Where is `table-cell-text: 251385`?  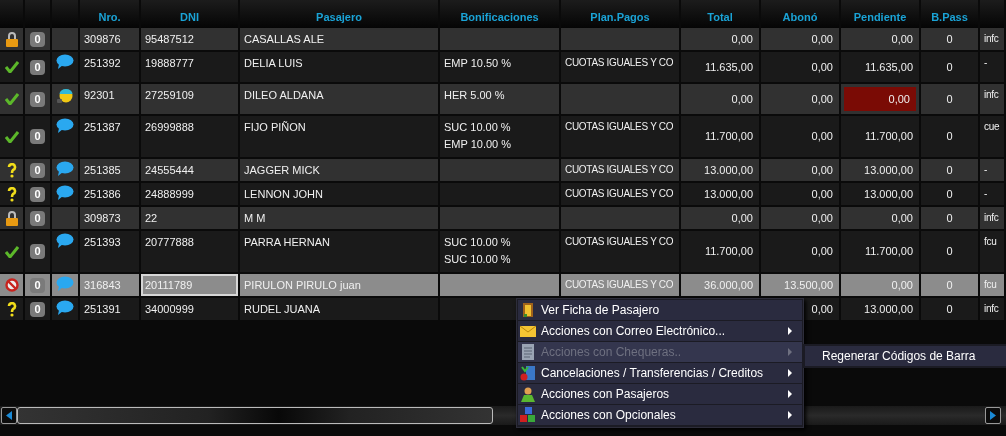 table-cell-text: 251385 is located at coordinates (103, 170).